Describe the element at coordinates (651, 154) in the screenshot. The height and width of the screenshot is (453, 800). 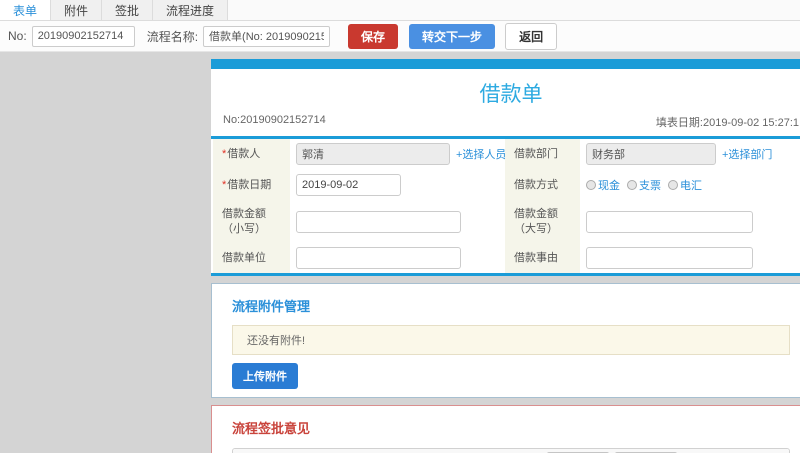
I see `department-input` at that location.